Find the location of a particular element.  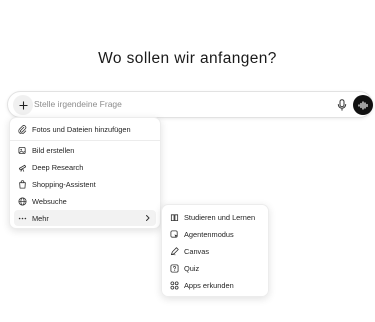

submenu-item-apps: Apps erkunden is located at coordinates (215, 285).